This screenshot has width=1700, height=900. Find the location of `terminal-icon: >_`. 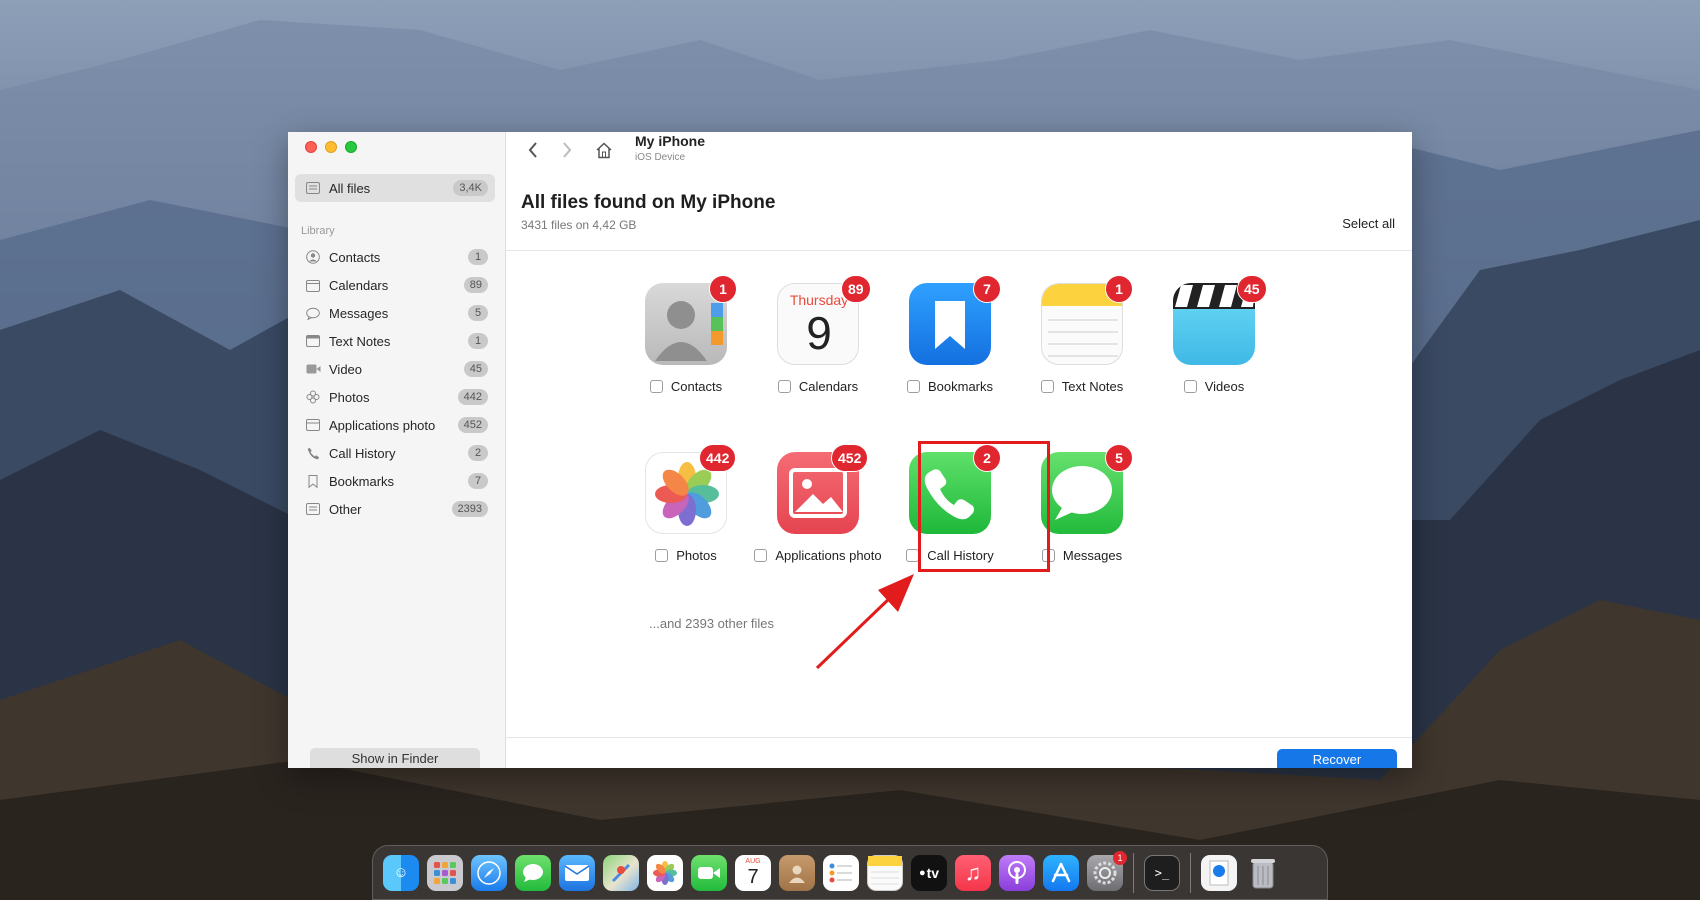

terminal-icon: >_ is located at coordinates (1162, 872).